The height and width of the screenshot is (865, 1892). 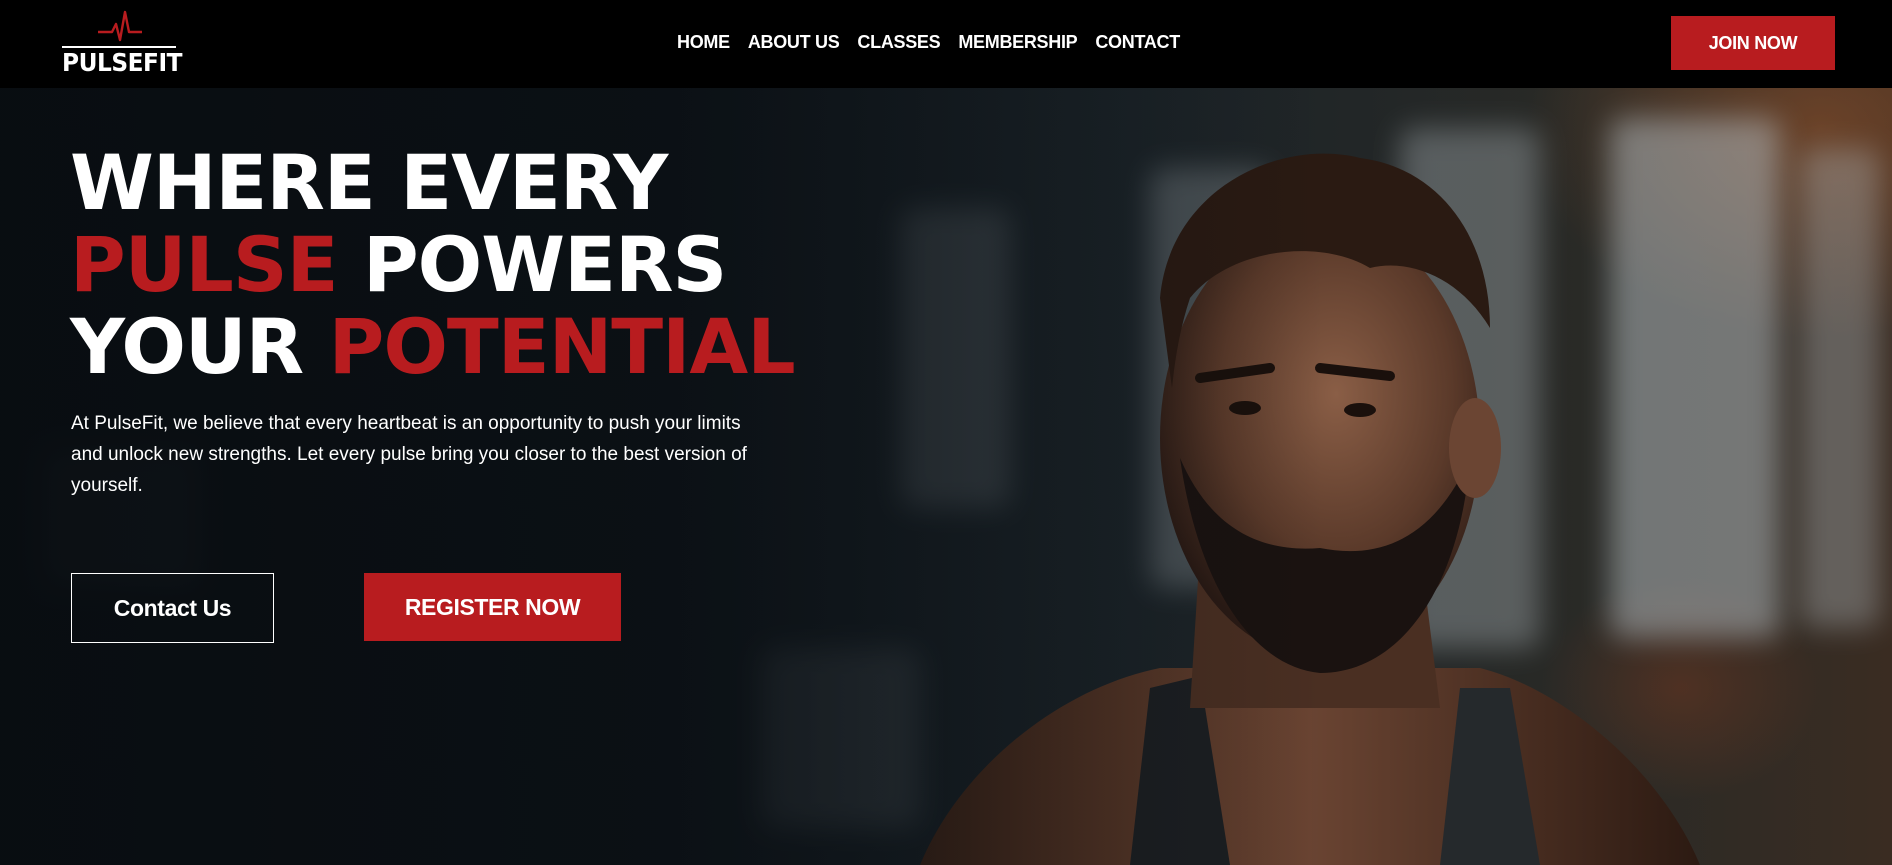 I want to click on nav-about-us: ABOUT US, so click(x=794, y=42).